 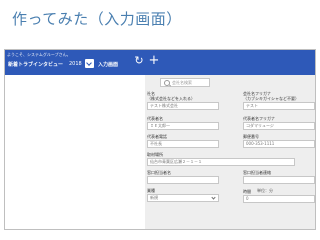 What do you see at coordinates (75, 64) in the screenshot?
I see `year-label: 2018` at bounding box center [75, 64].